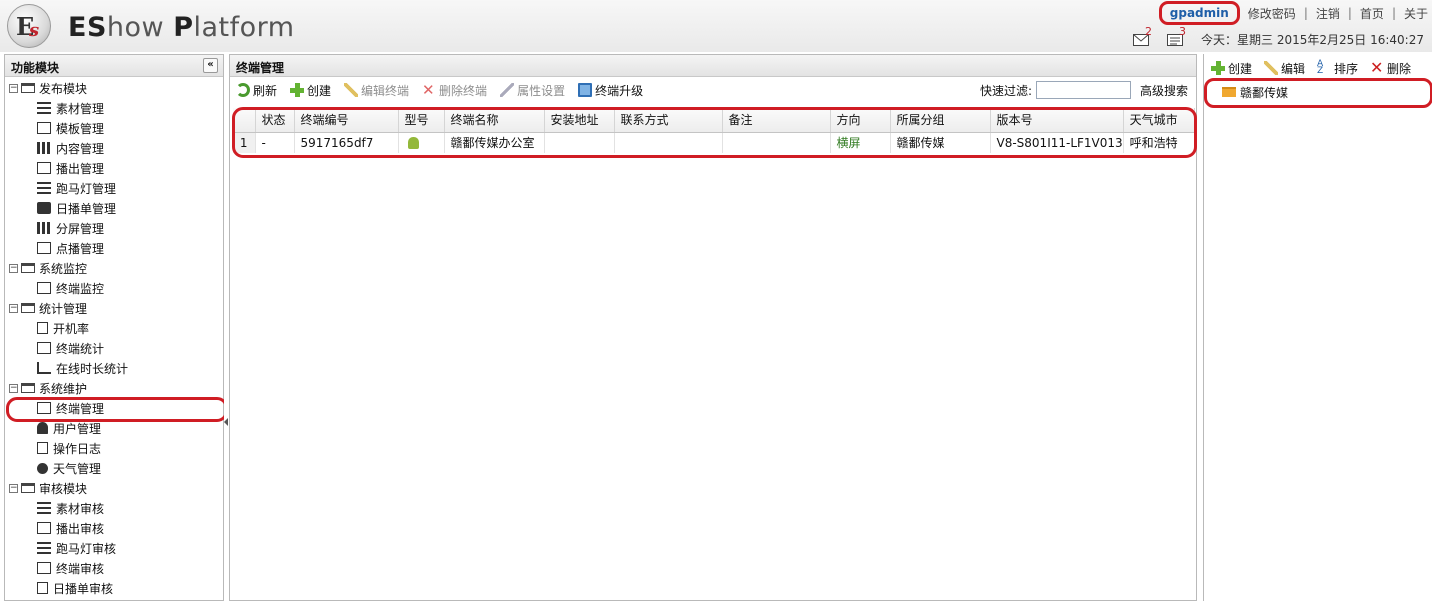 Image resolution: width=1432 pixels, height=601 pixels. What do you see at coordinates (1284, 68) in the screenshot?
I see `edit-group-button: 编辑` at bounding box center [1284, 68].